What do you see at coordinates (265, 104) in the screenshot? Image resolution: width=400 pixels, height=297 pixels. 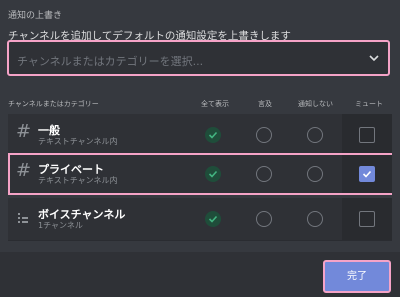 I see `column-header-mentions: 言及` at bounding box center [265, 104].